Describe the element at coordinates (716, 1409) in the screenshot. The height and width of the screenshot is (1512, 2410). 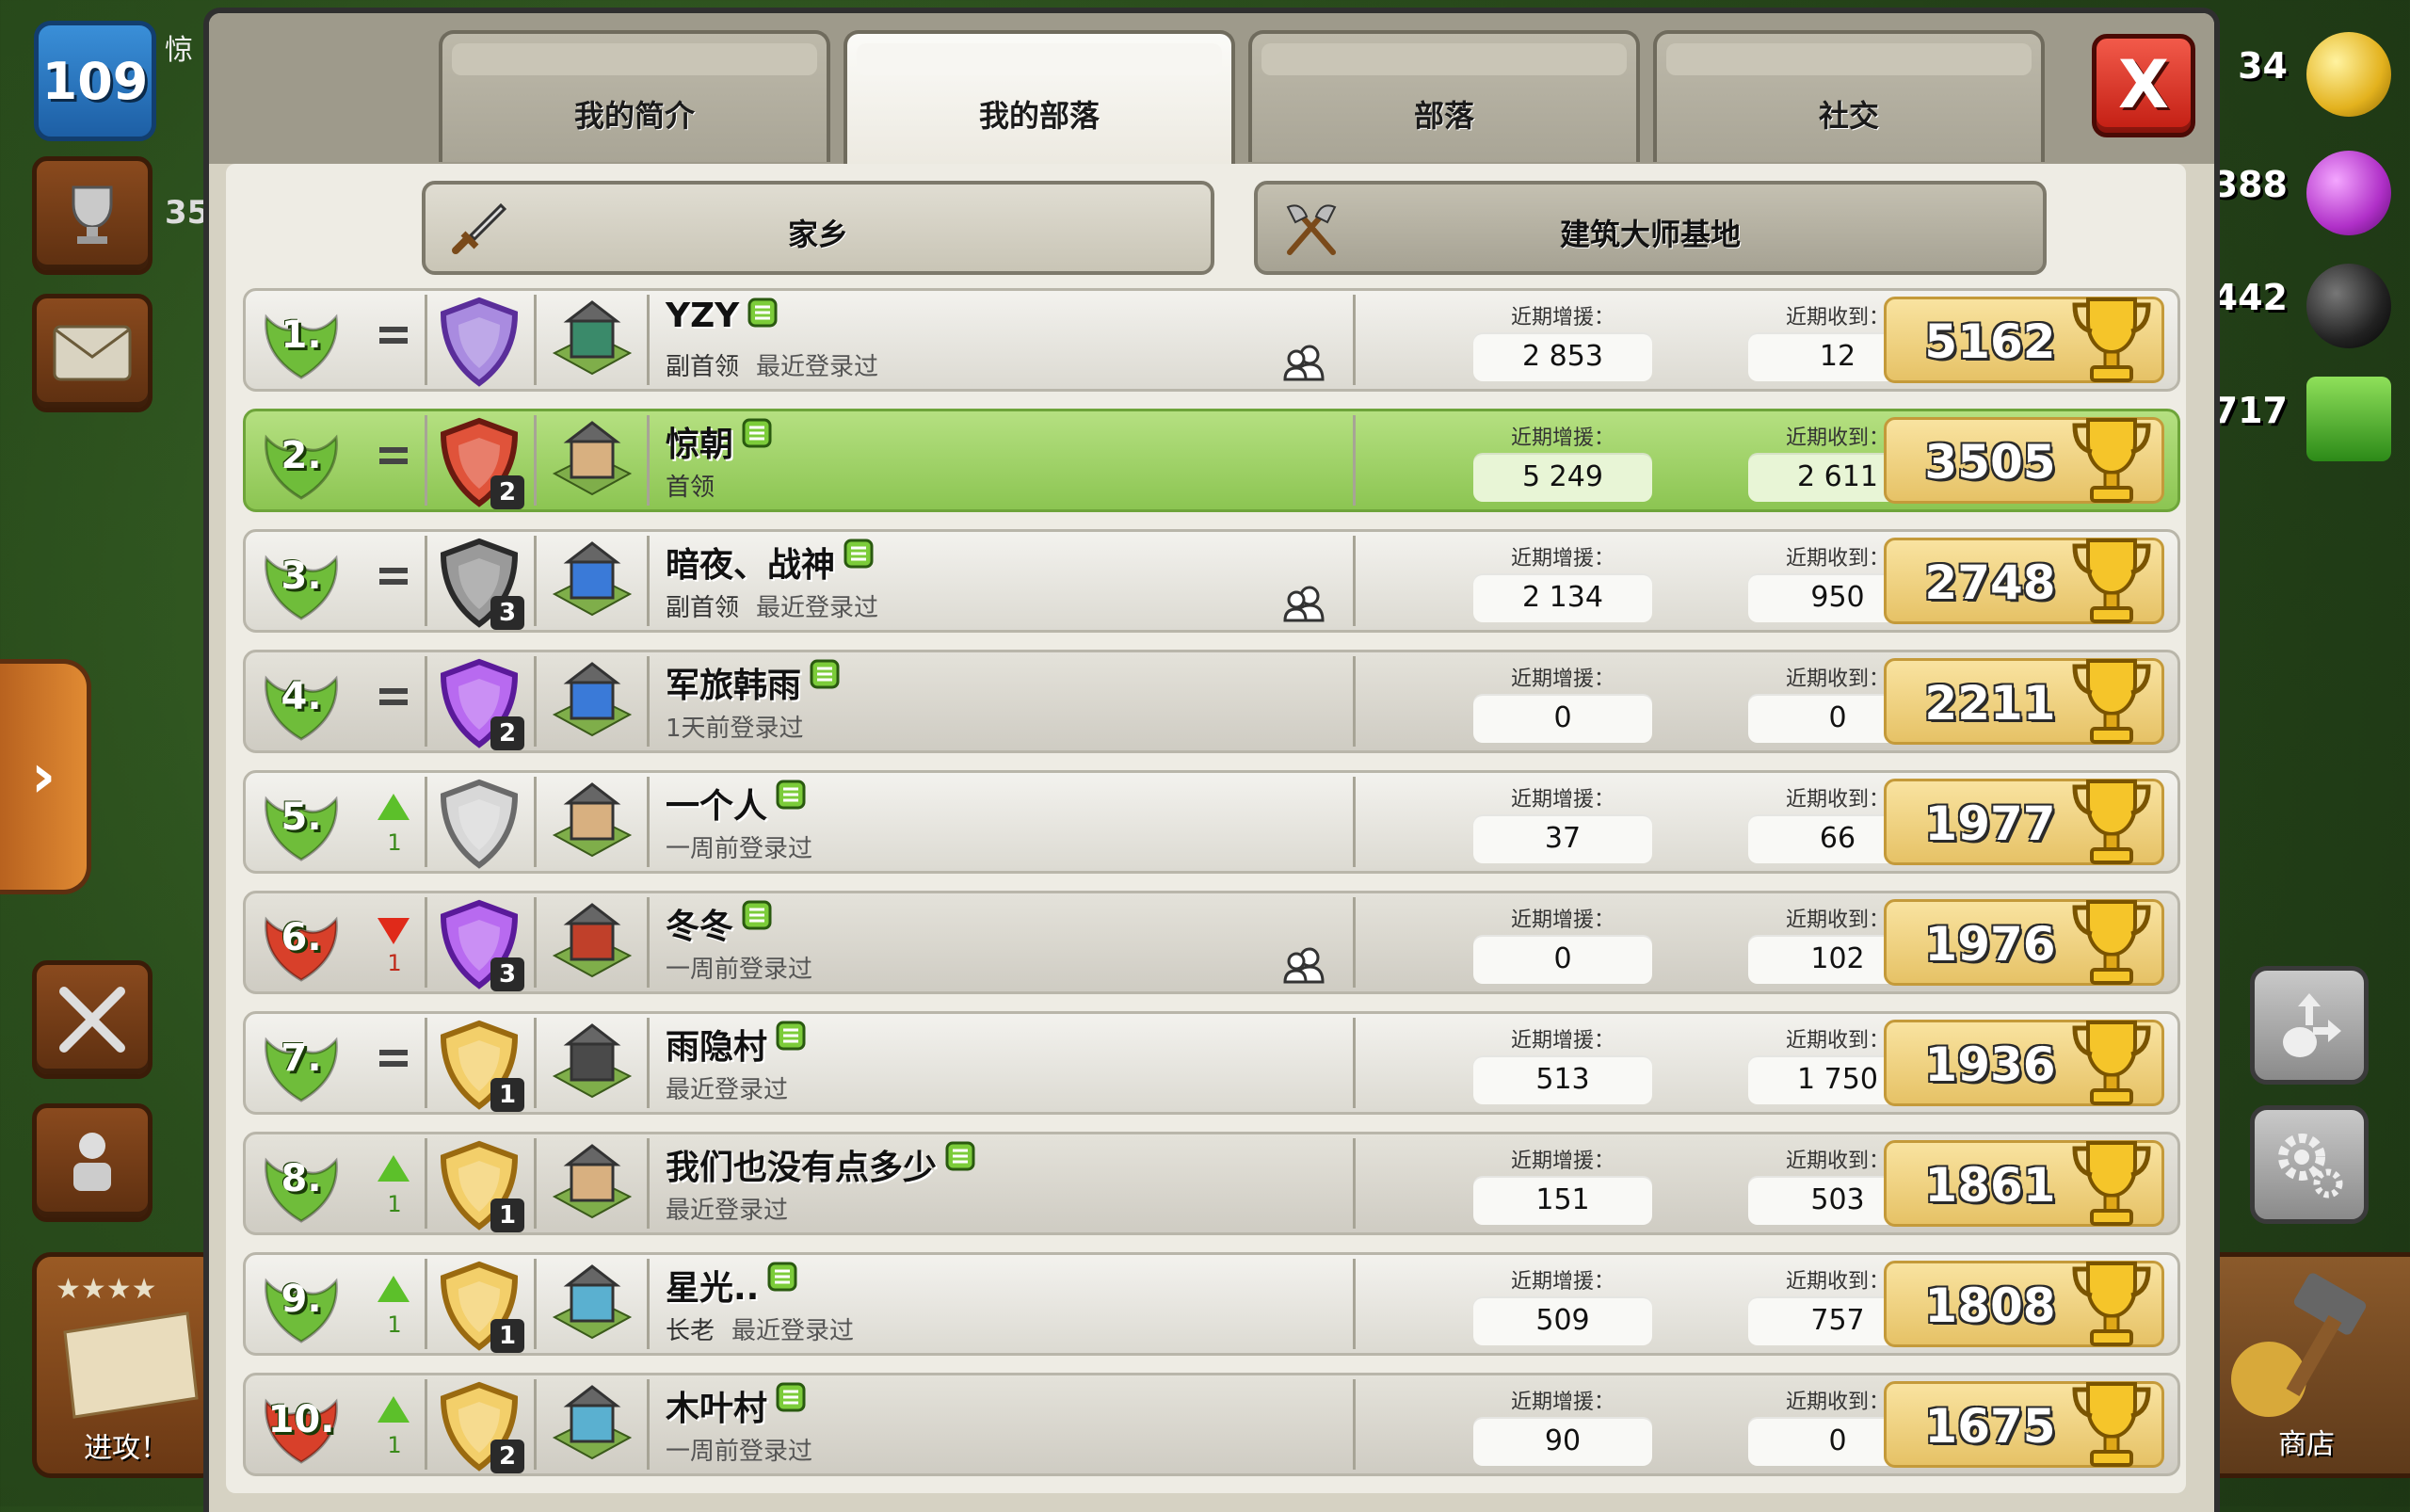
I see `member-name: 木叶村` at that location.